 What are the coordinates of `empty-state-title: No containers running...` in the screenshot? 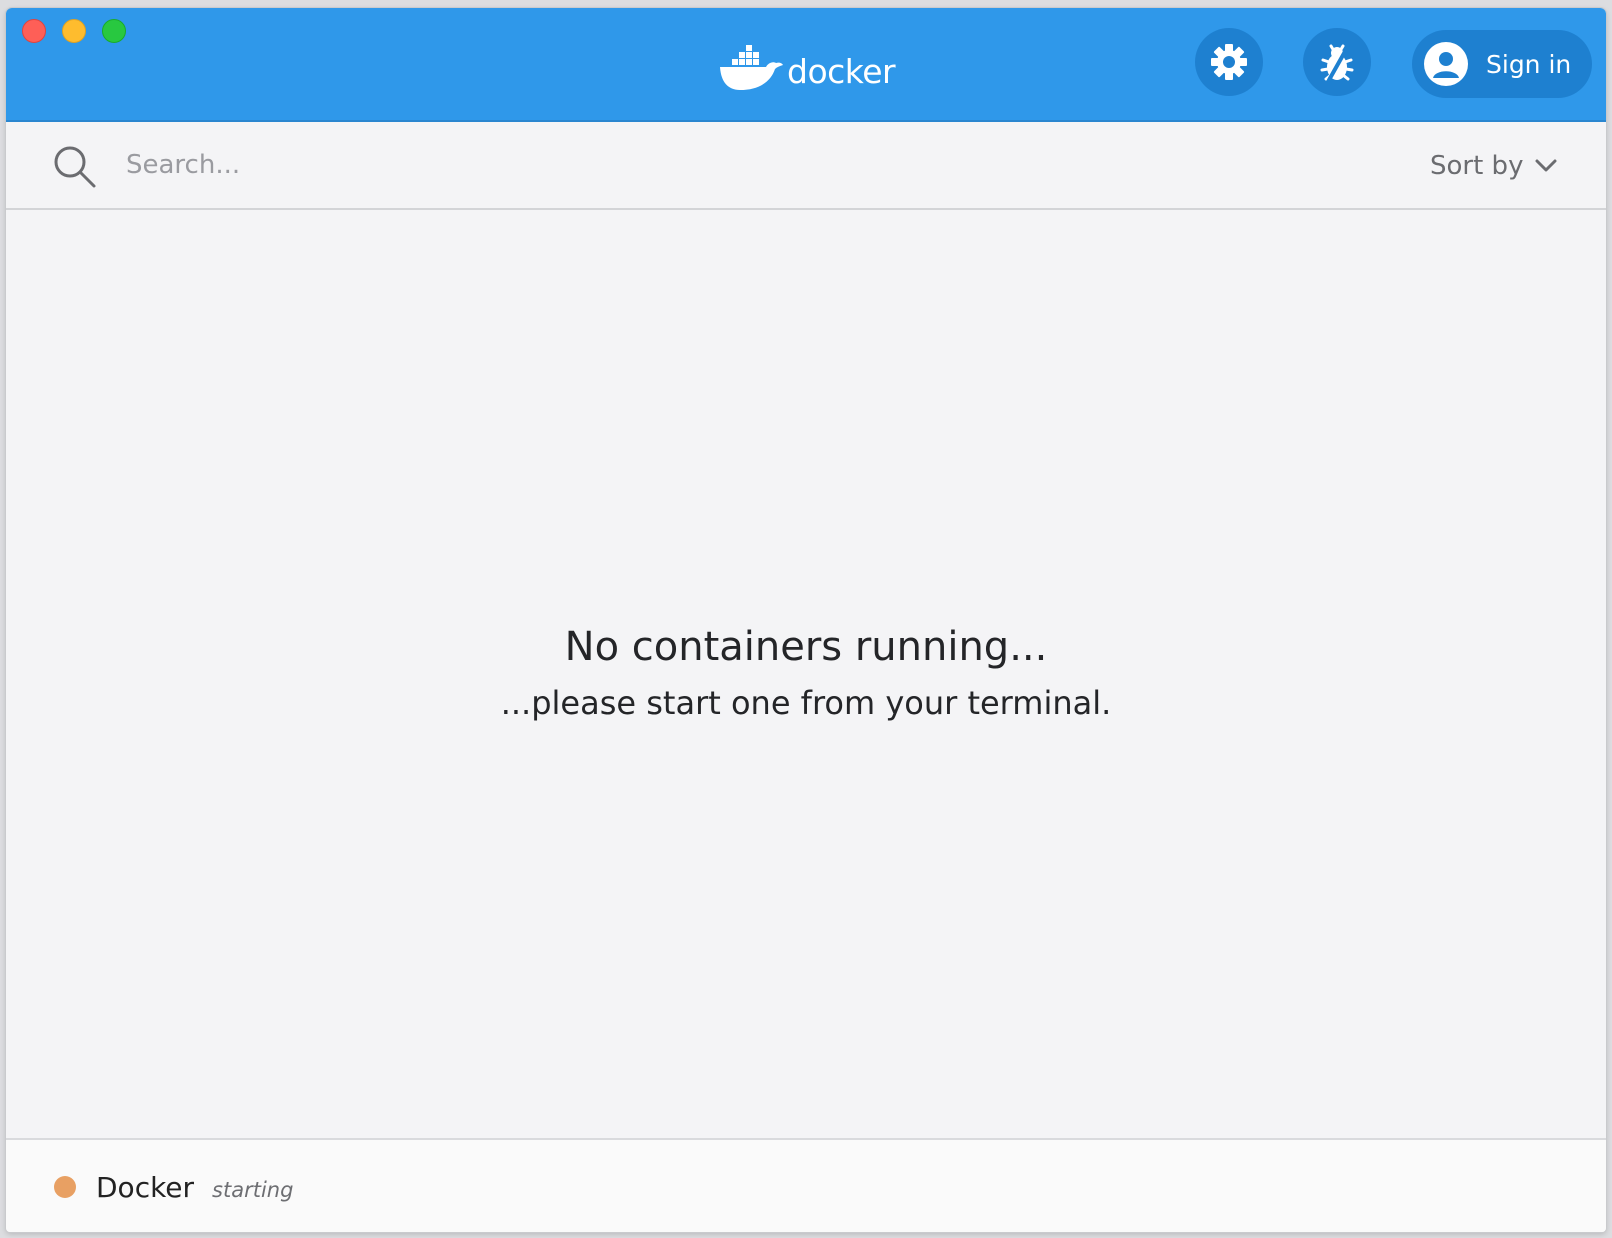 It's located at (806, 647).